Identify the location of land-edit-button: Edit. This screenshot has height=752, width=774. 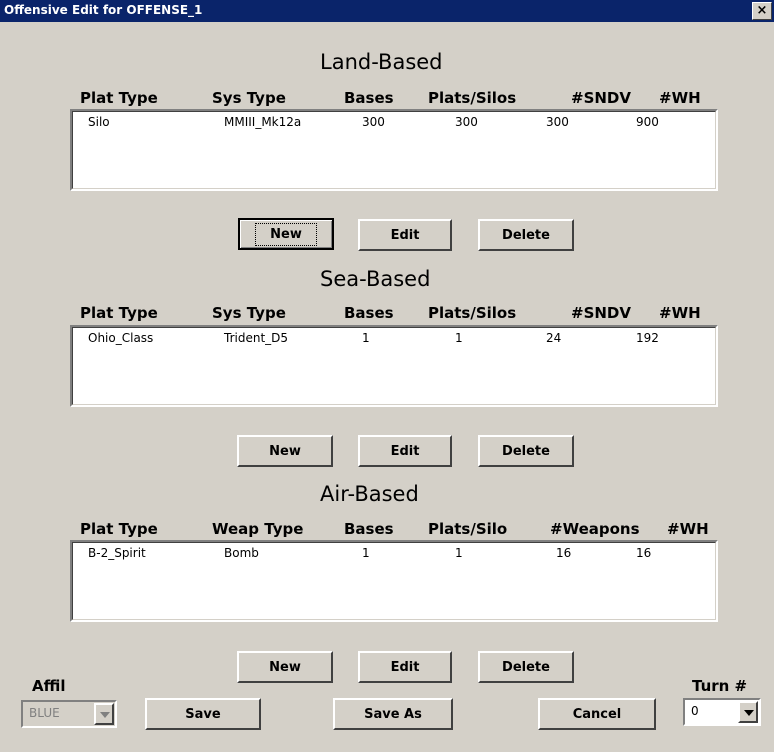
(405, 235).